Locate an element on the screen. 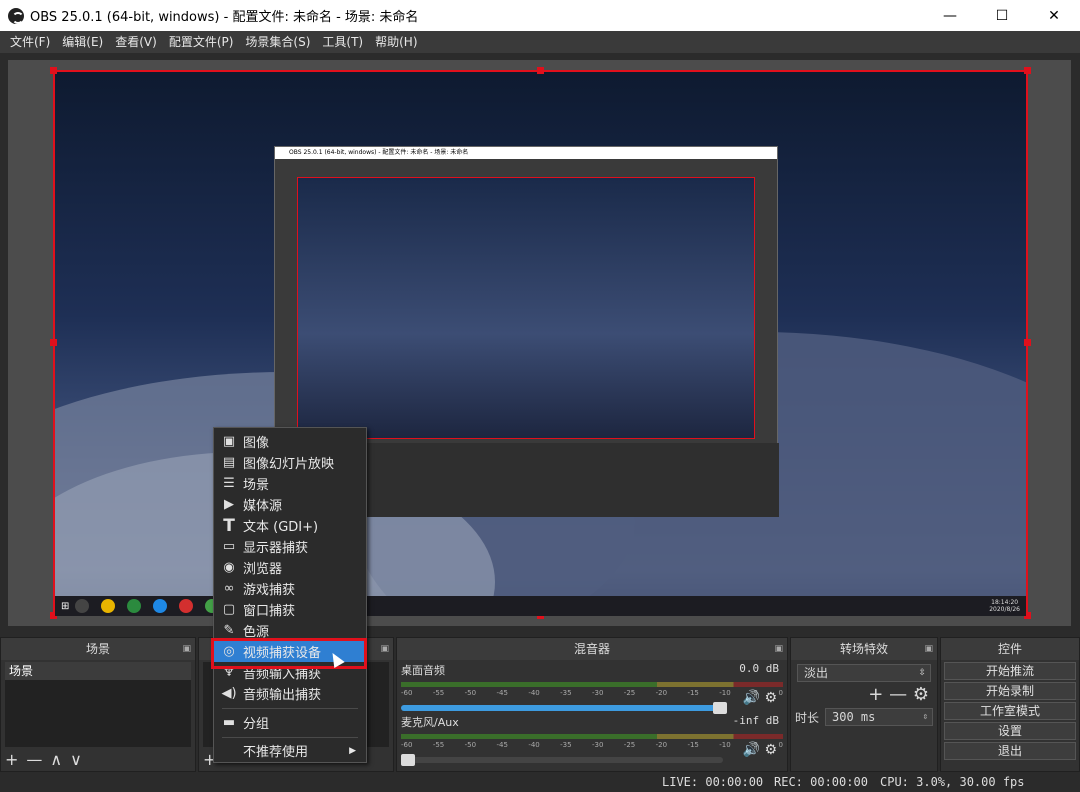 This screenshot has width=1080, height=792. controls-dock-title: 控件 is located at coordinates (1009, 649).